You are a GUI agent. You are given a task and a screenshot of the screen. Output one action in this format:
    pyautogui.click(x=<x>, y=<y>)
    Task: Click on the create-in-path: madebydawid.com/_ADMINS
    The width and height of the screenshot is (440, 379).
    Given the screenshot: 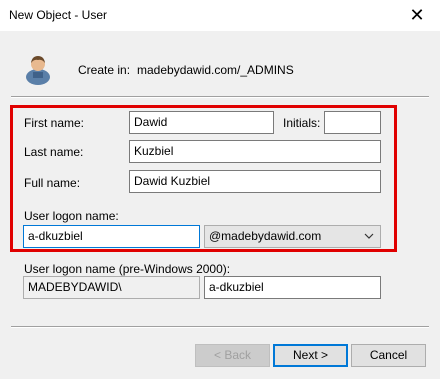 What is the action you would take?
    pyautogui.click(x=215, y=70)
    